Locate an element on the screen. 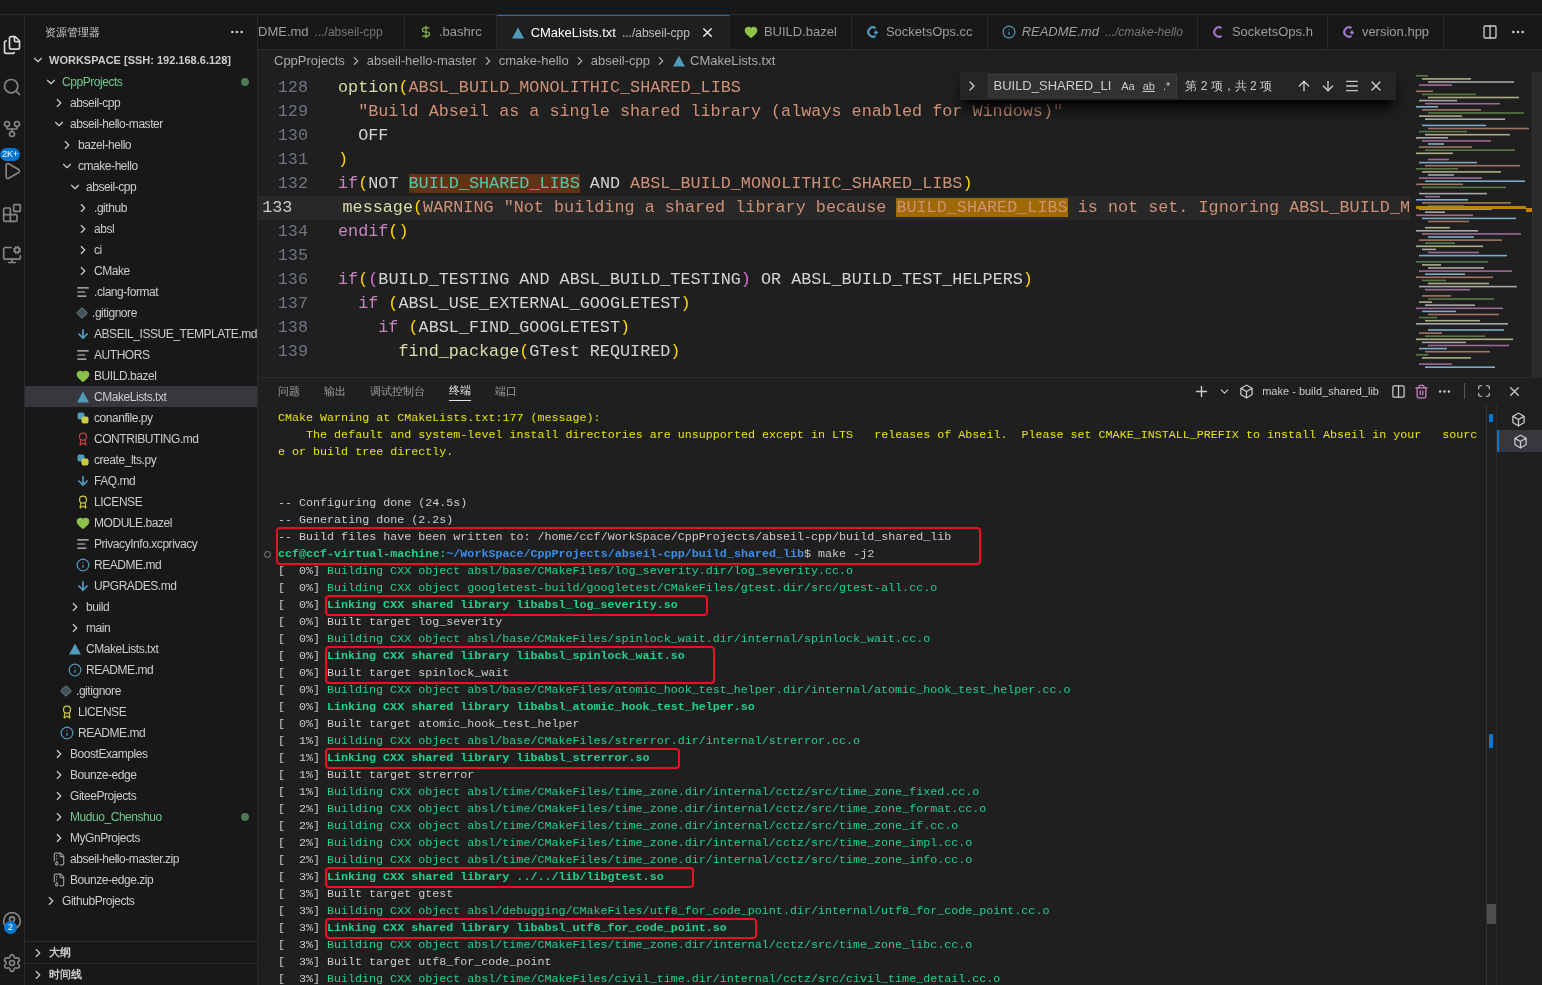  settings-icon is located at coordinates (12, 963).